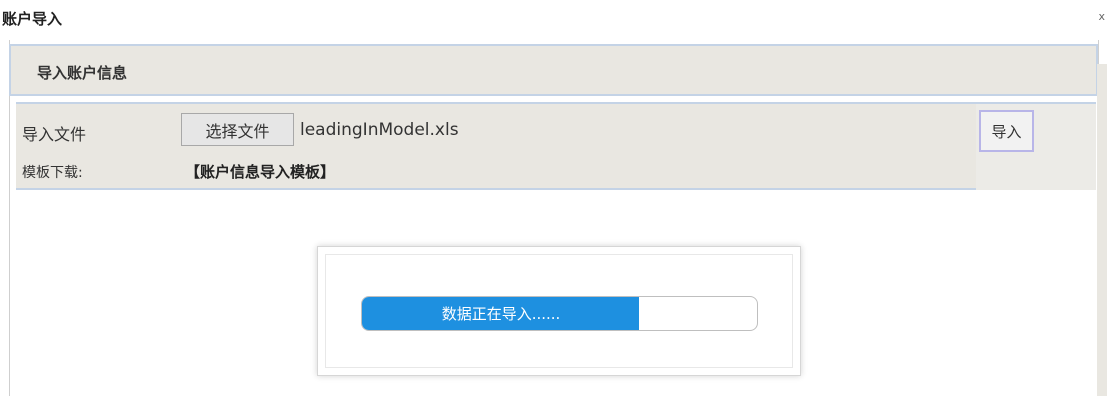  I want to click on close-icon: x, so click(1101, 16).